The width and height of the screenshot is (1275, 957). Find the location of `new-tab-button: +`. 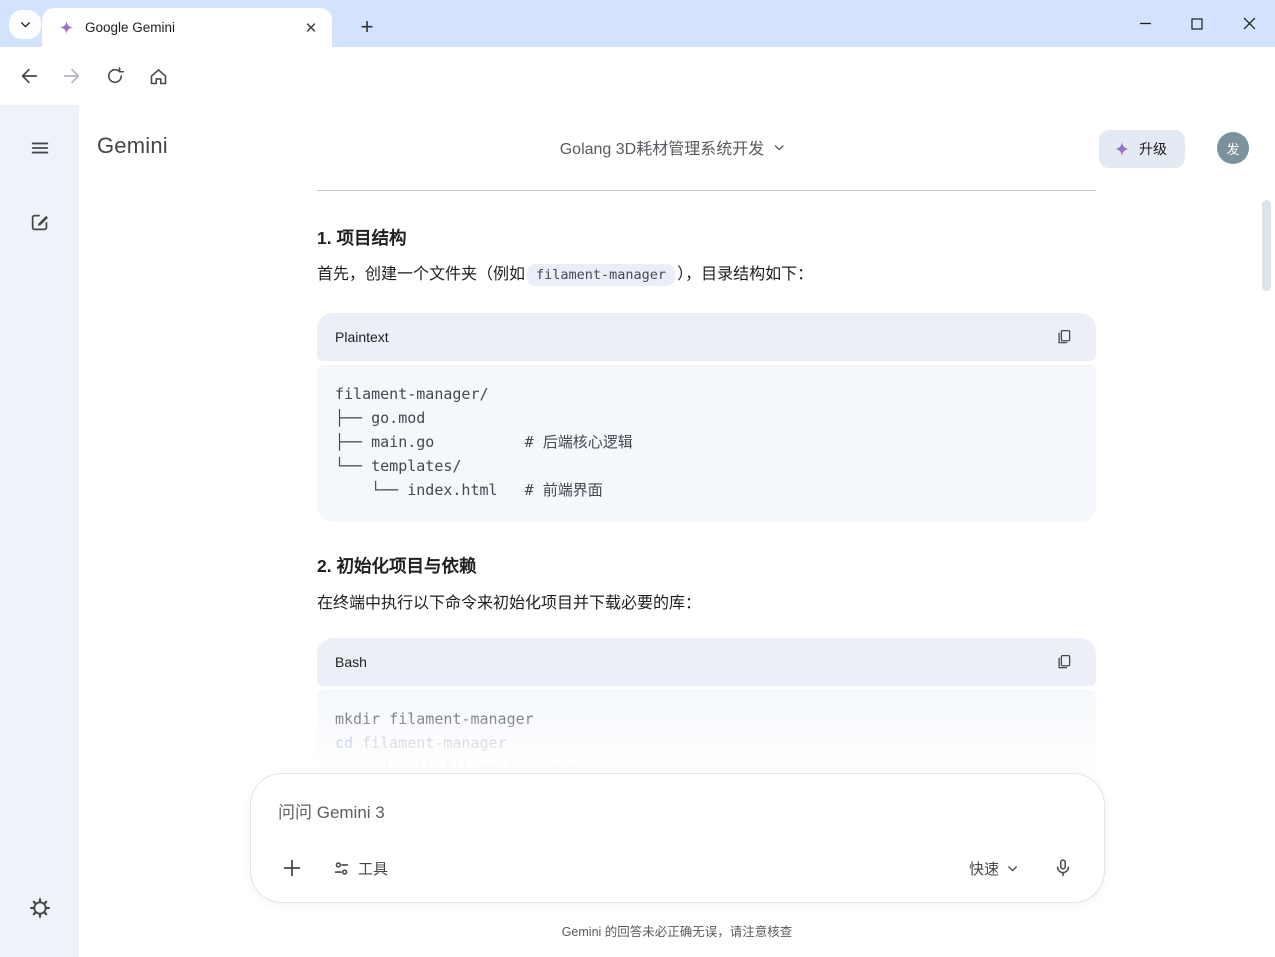

new-tab-button: + is located at coordinates (367, 27).